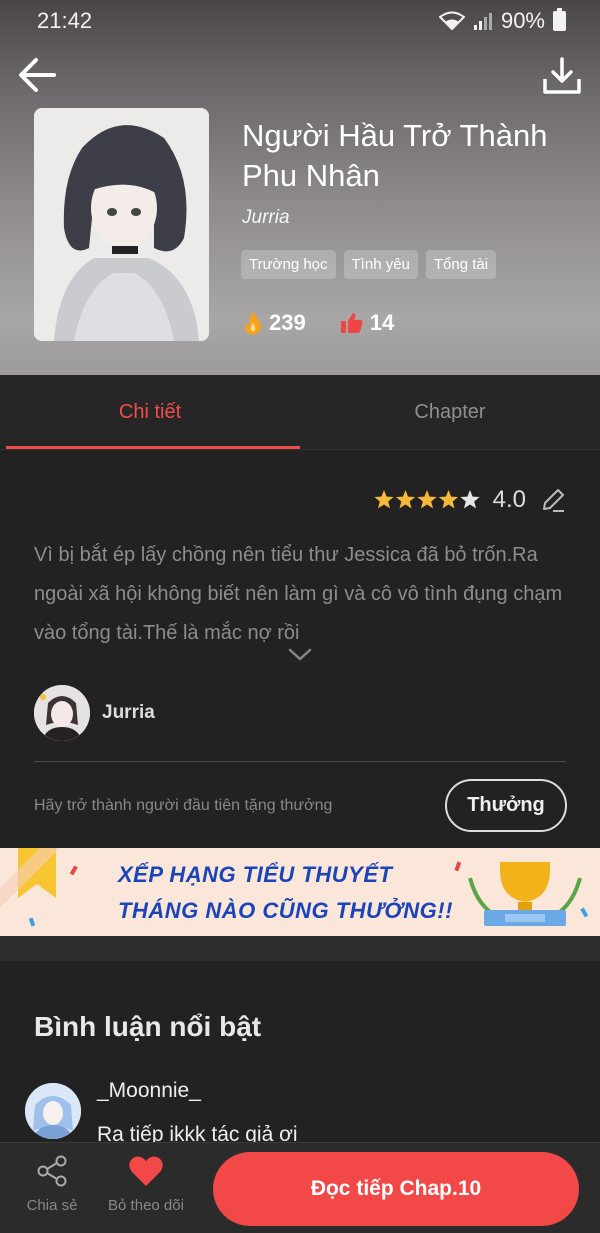 The height and width of the screenshot is (1233, 600). Describe the element at coordinates (287, 322) in the screenshot. I see `views-count: 239` at that location.